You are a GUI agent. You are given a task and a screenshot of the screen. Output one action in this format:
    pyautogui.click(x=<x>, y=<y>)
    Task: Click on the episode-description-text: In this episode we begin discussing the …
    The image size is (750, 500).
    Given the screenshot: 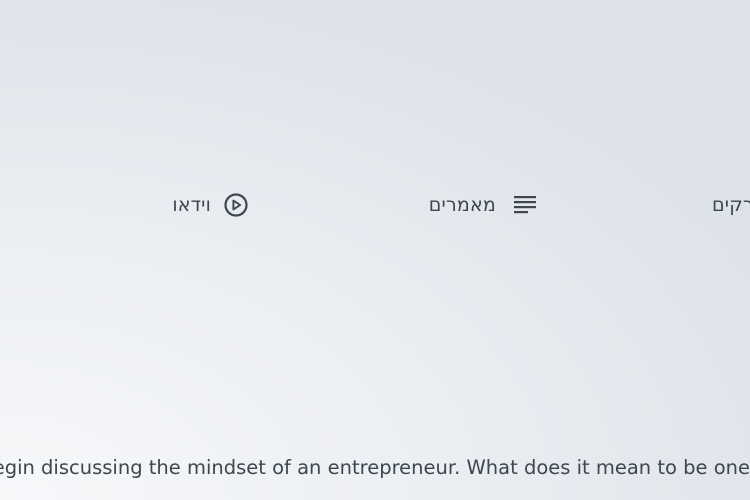 What is the action you would take?
    pyautogui.click(x=375, y=467)
    